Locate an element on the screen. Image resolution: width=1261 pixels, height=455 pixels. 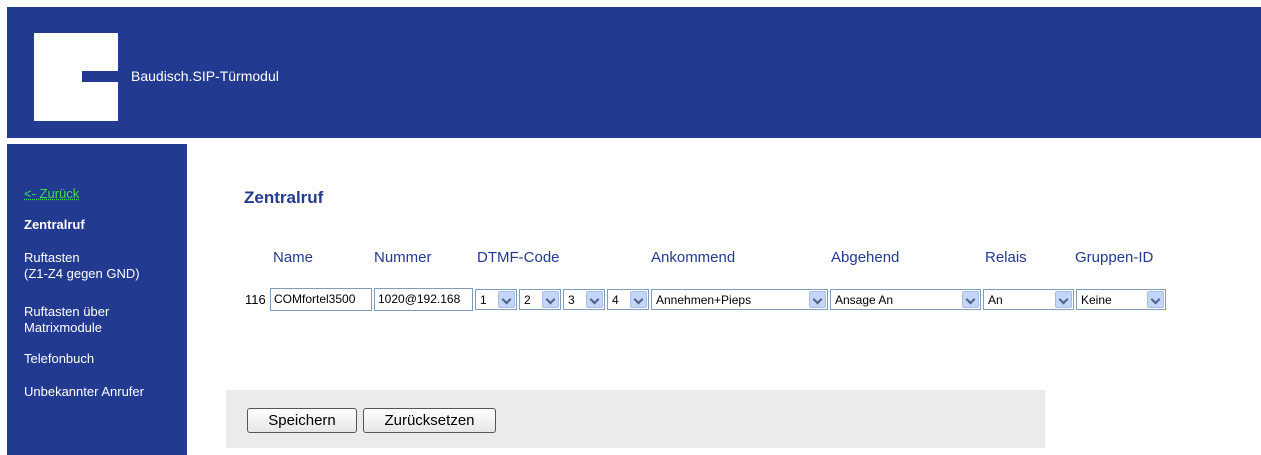
save-button: Speichern is located at coordinates (302, 420).